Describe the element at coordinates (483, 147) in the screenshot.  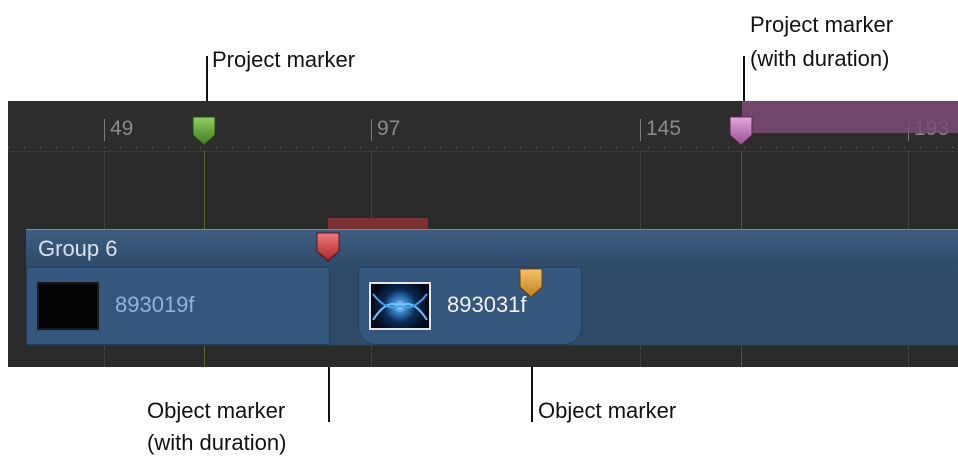
I see `ruler-minor-ticks` at that location.